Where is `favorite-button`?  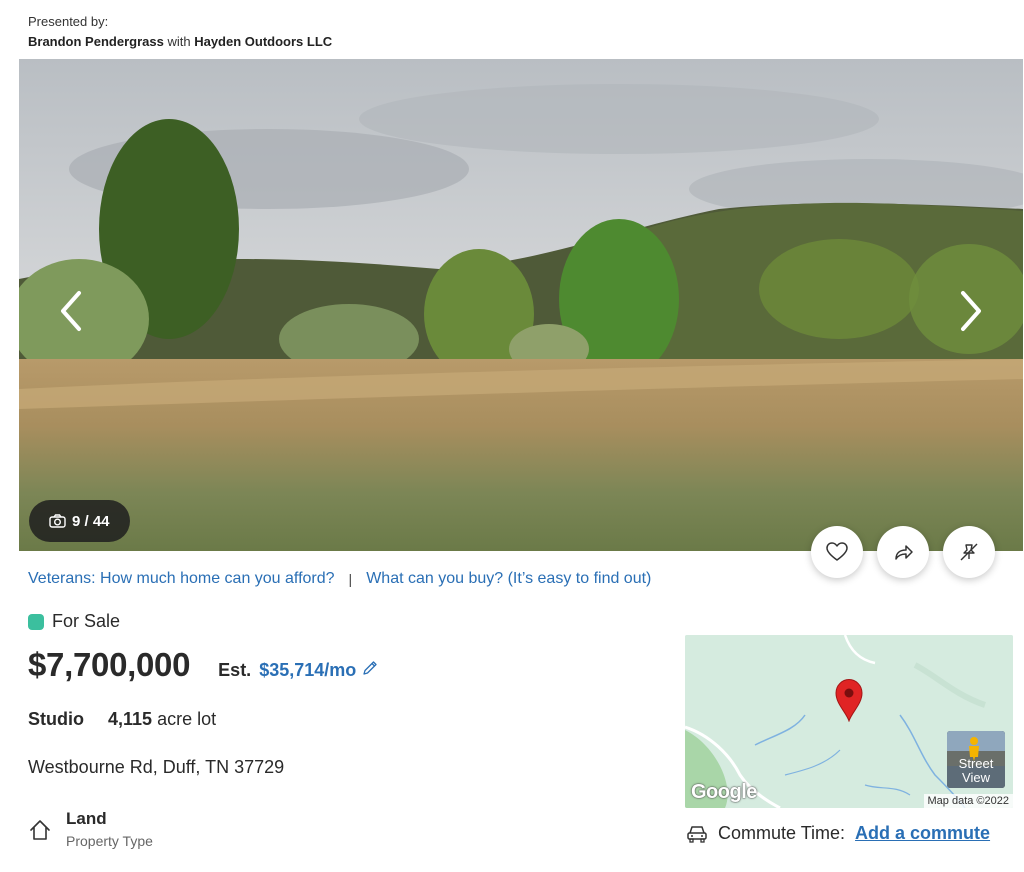
favorite-button is located at coordinates (837, 552).